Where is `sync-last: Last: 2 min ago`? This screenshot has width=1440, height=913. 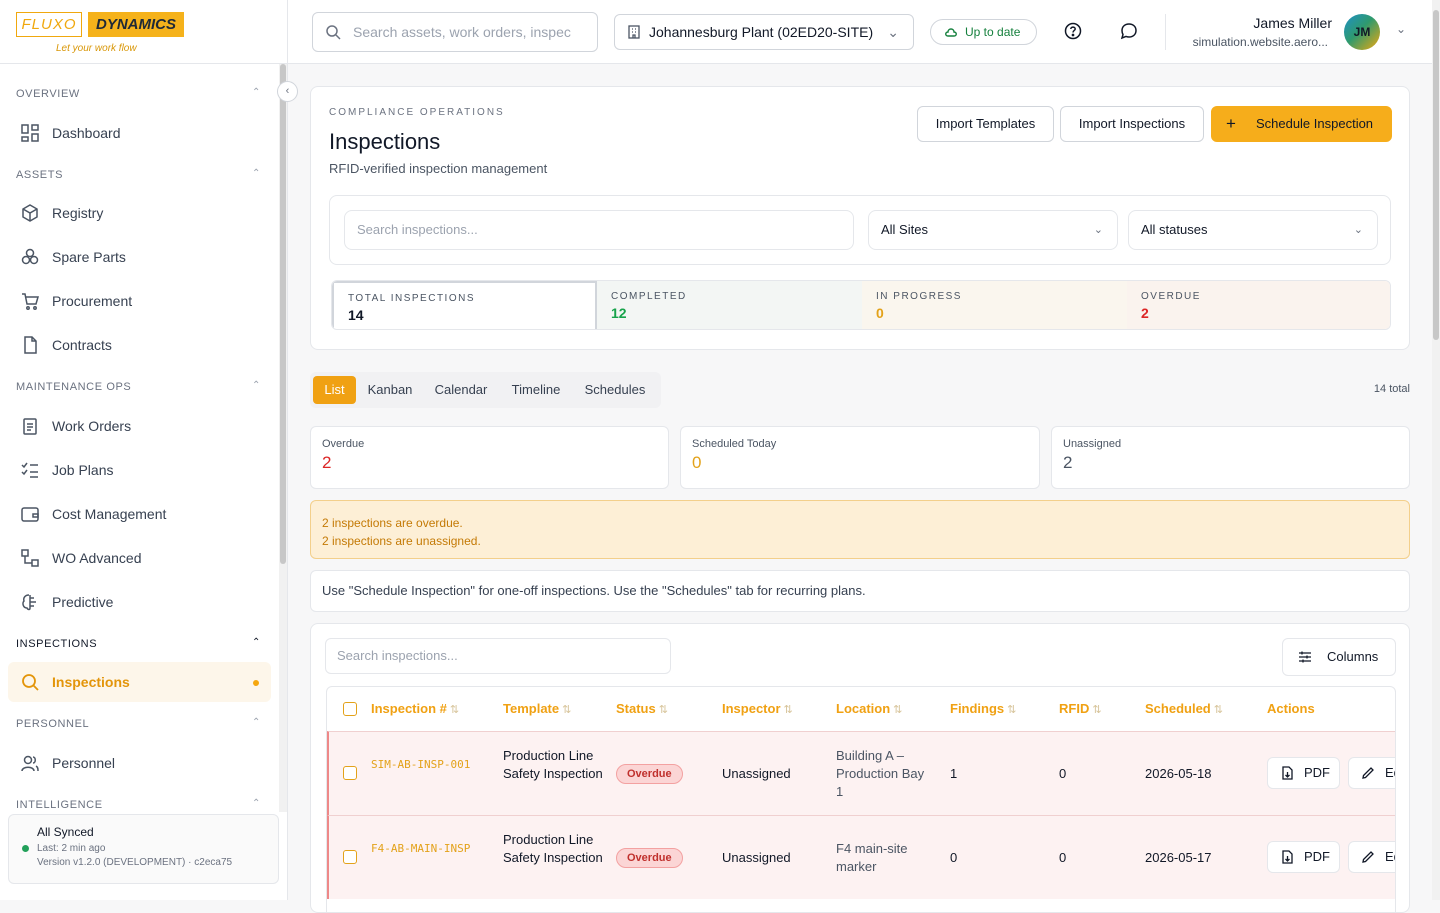 sync-last: Last: 2 min ago is located at coordinates (71, 848).